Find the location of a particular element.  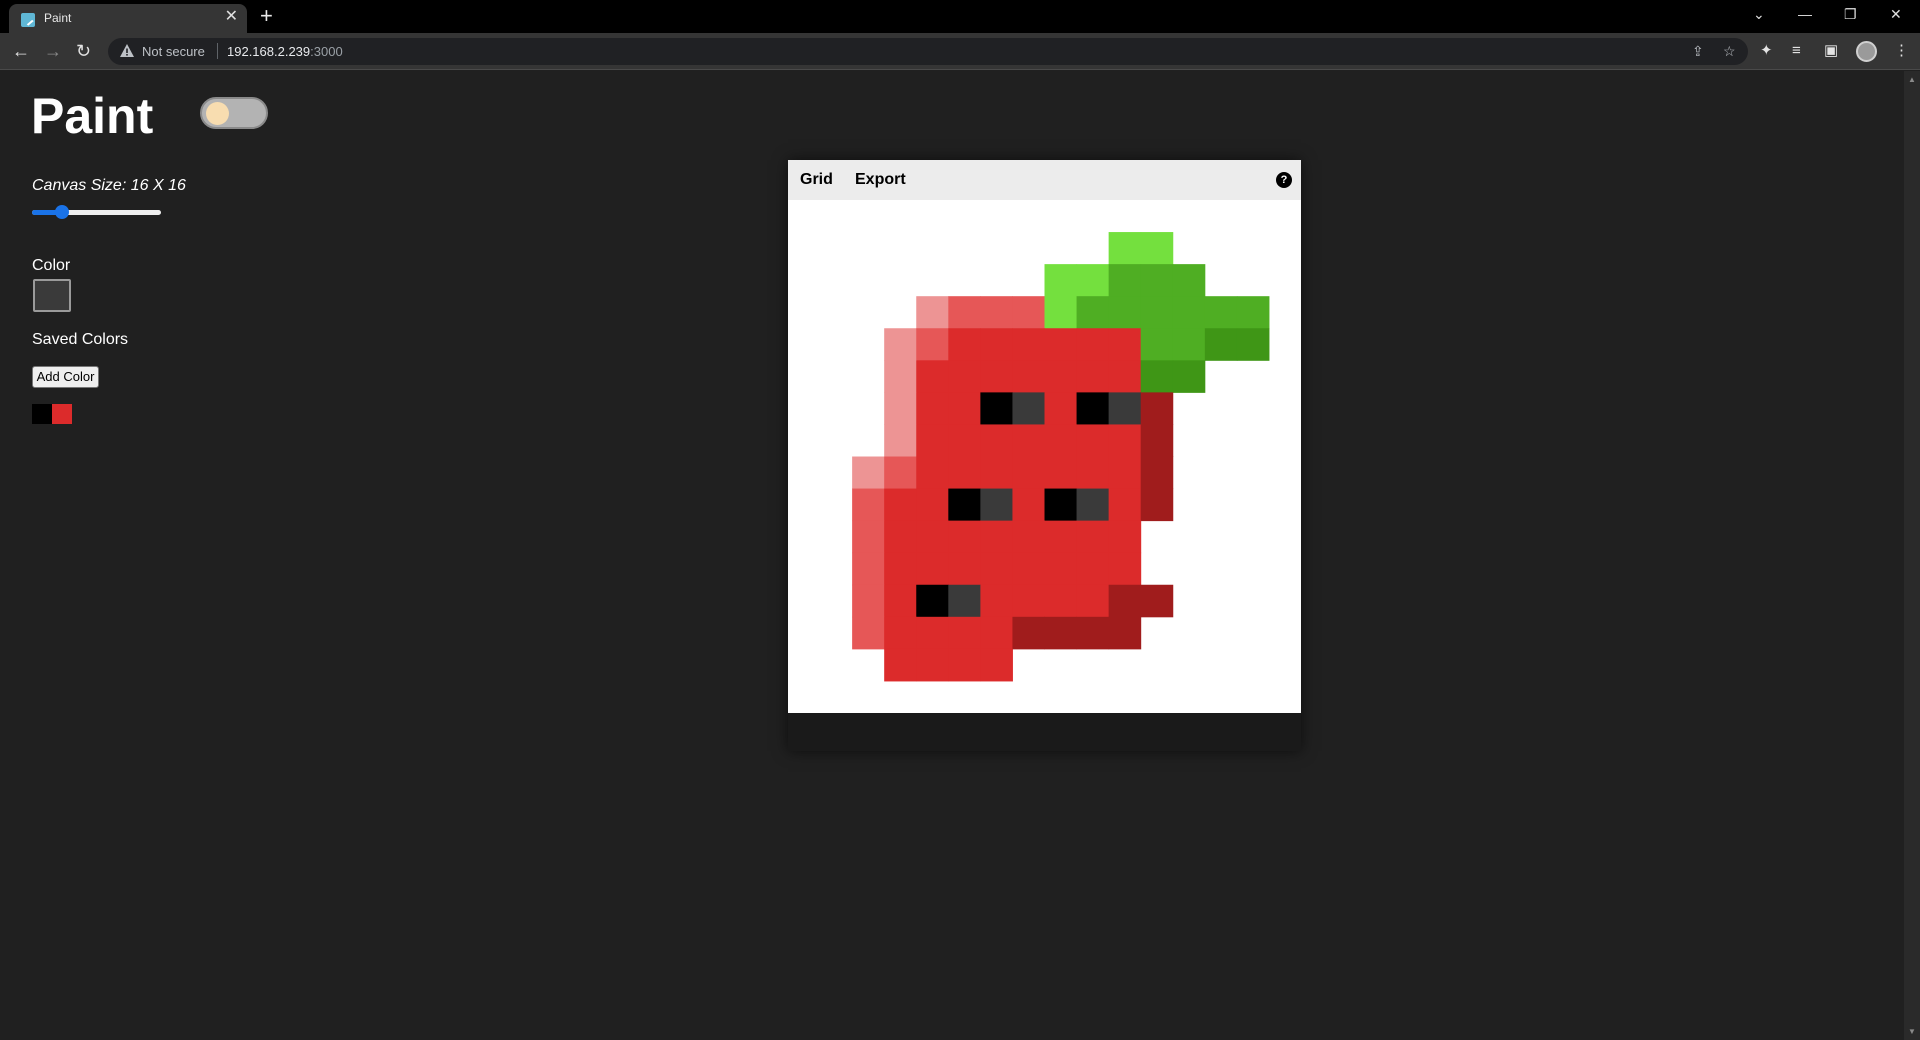

tab-close-icon: ✕ is located at coordinates (231, 17).